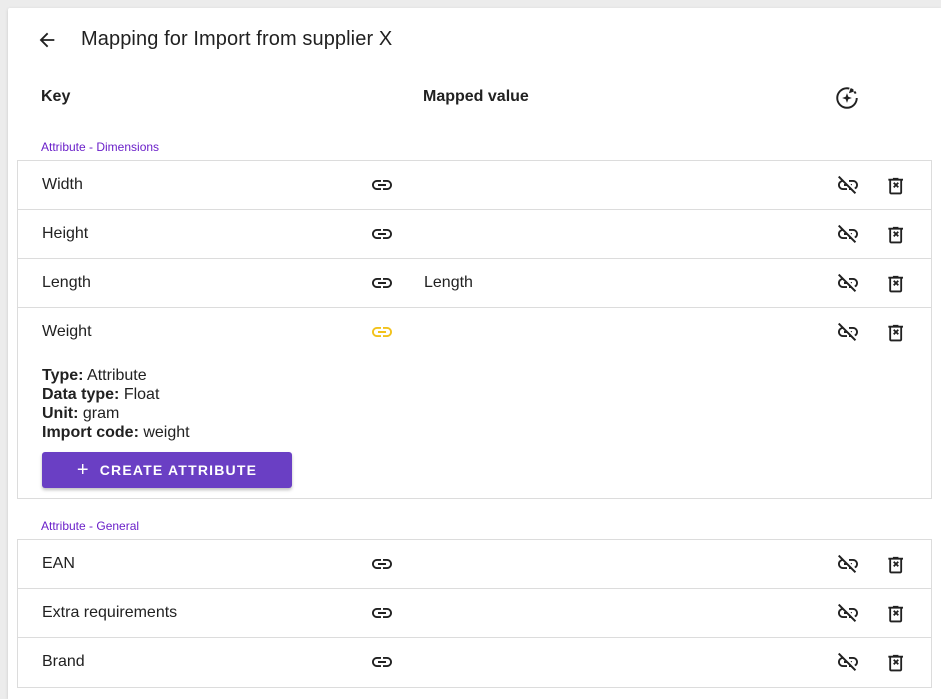  Describe the element at coordinates (62, 184) in the screenshot. I see `row-key: Width` at that location.